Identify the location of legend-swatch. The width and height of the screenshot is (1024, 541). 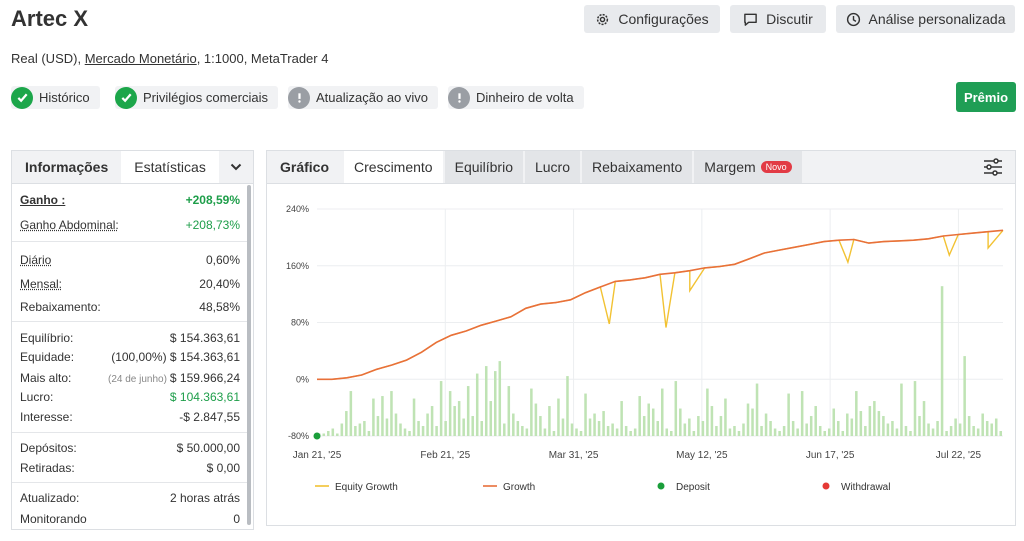
(661, 486).